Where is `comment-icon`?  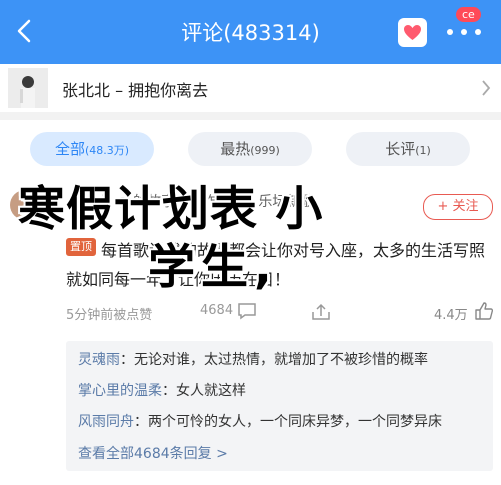 comment-icon is located at coordinates (247, 311).